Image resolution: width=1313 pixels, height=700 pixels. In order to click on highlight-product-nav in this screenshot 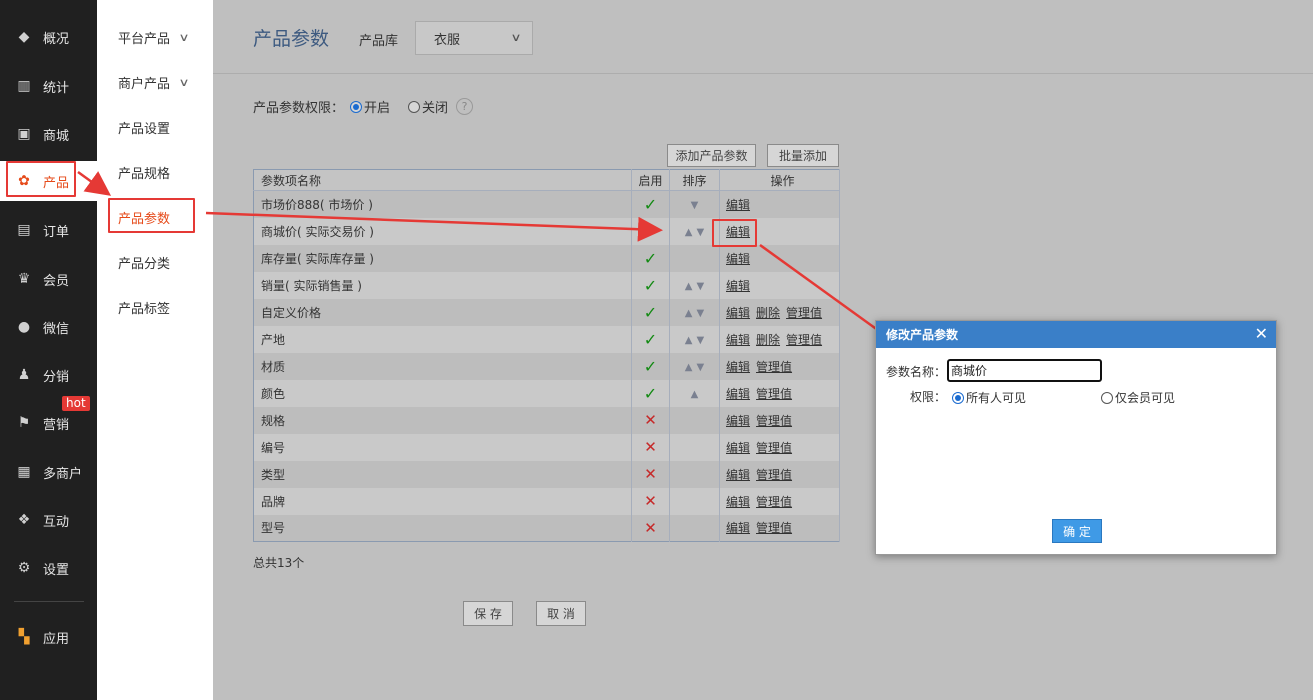, I will do `click(41, 179)`.